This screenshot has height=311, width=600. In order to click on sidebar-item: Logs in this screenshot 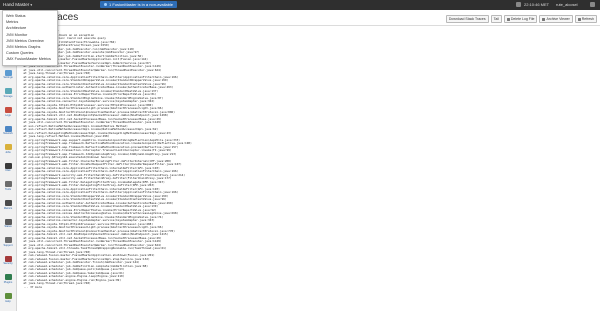, I will do `click(8, 112)`.